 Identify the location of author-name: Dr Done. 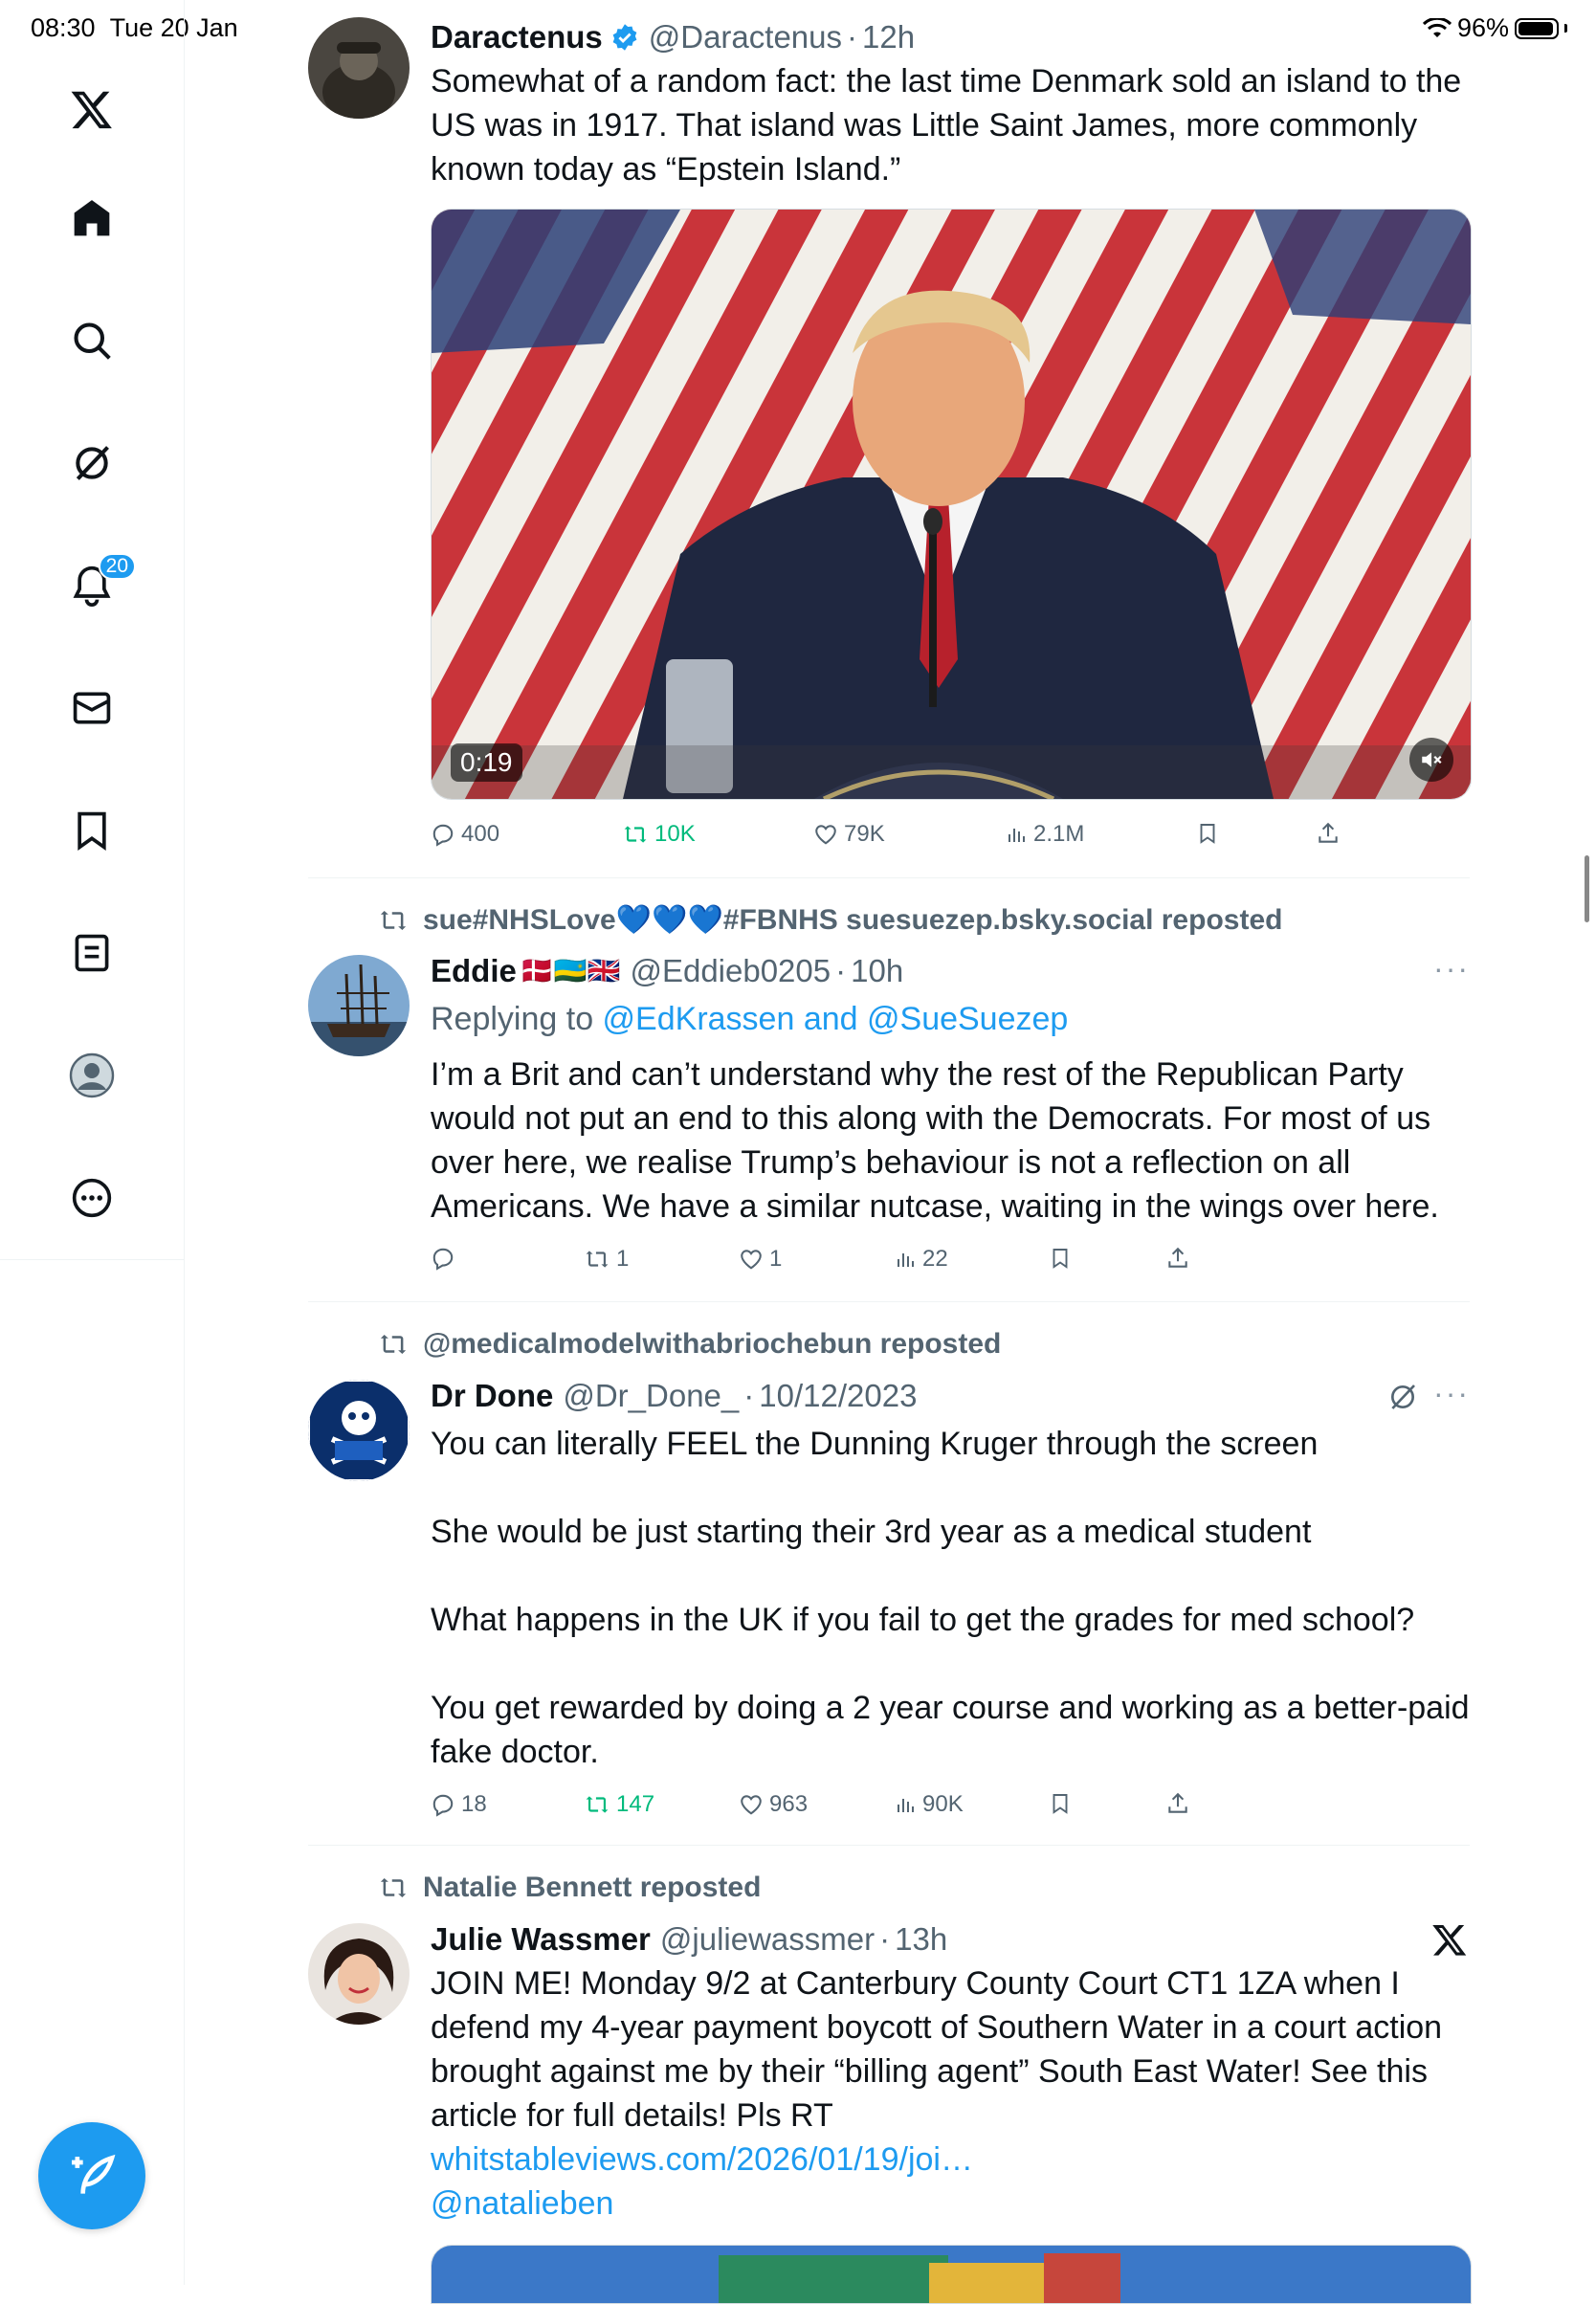
(492, 1396).